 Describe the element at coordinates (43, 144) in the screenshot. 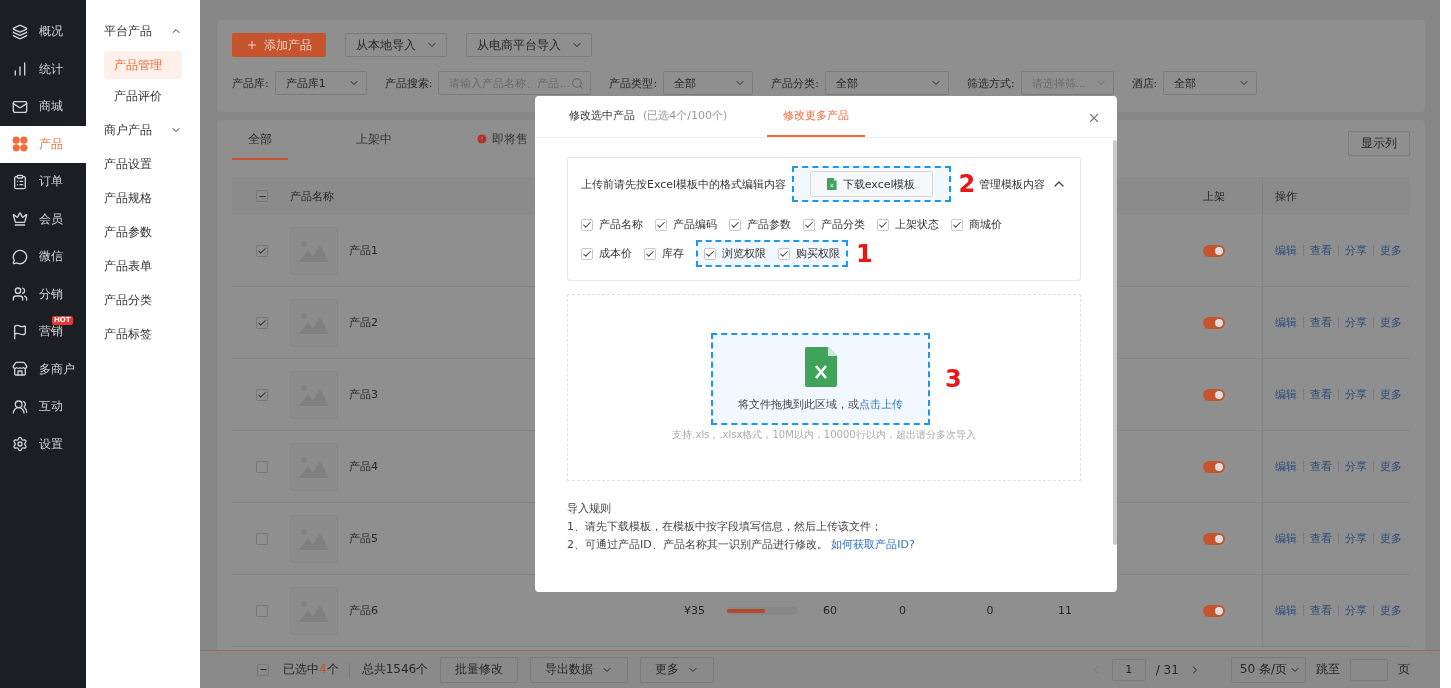

I see `sidebar-item: 产品` at that location.